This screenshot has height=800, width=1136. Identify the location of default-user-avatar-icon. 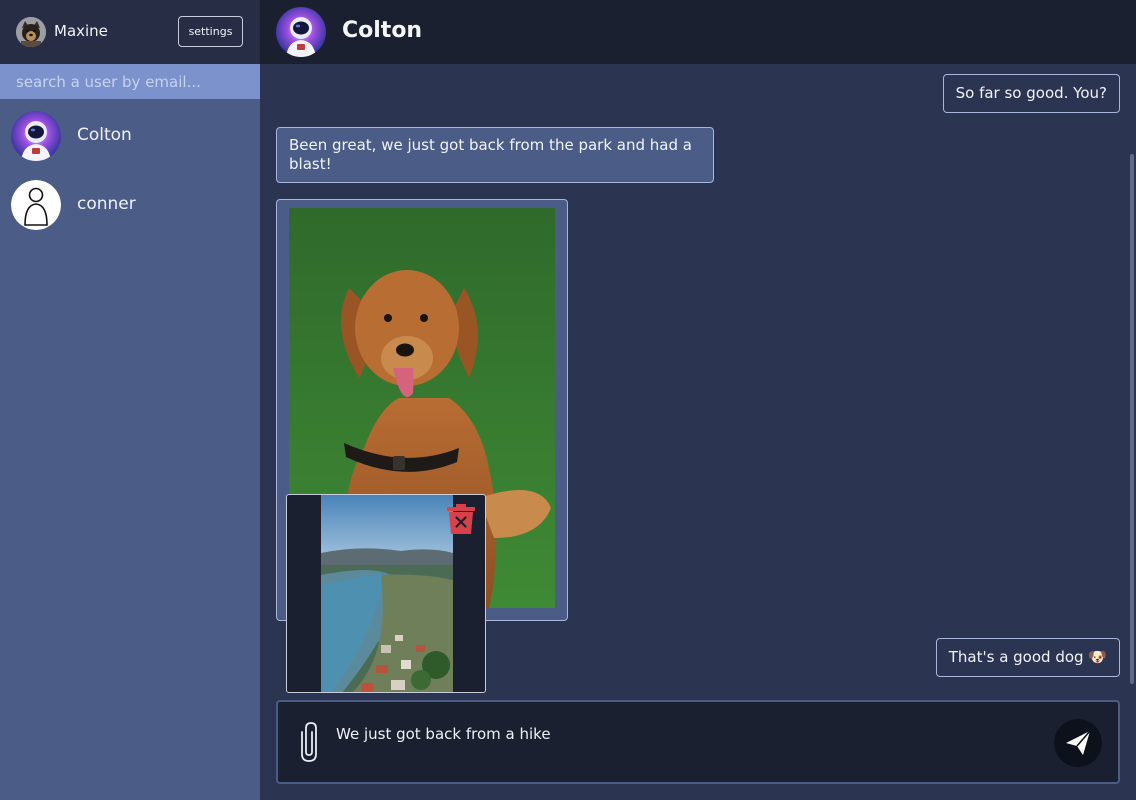
(36, 205).